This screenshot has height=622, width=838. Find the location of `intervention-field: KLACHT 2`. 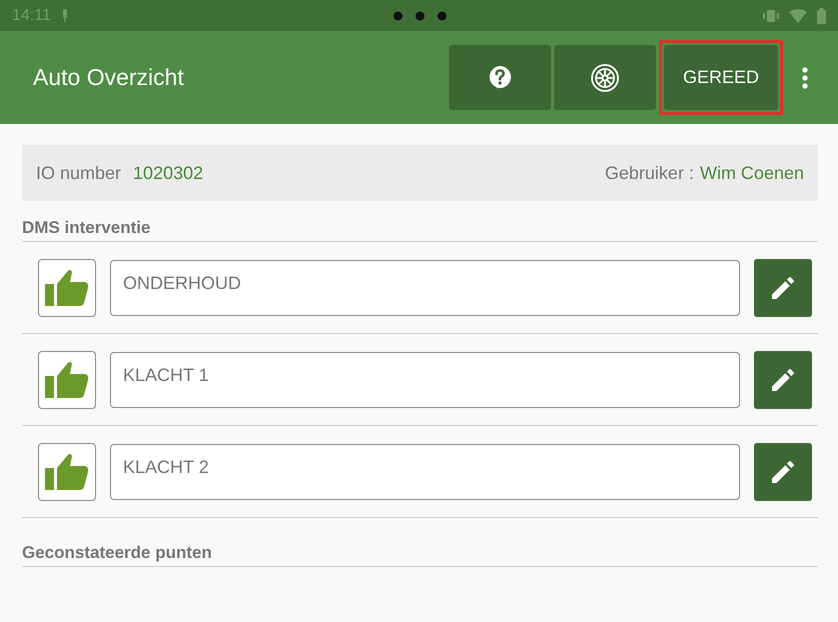

intervention-field: KLACHT 2 is located at coordinates (425, 472).